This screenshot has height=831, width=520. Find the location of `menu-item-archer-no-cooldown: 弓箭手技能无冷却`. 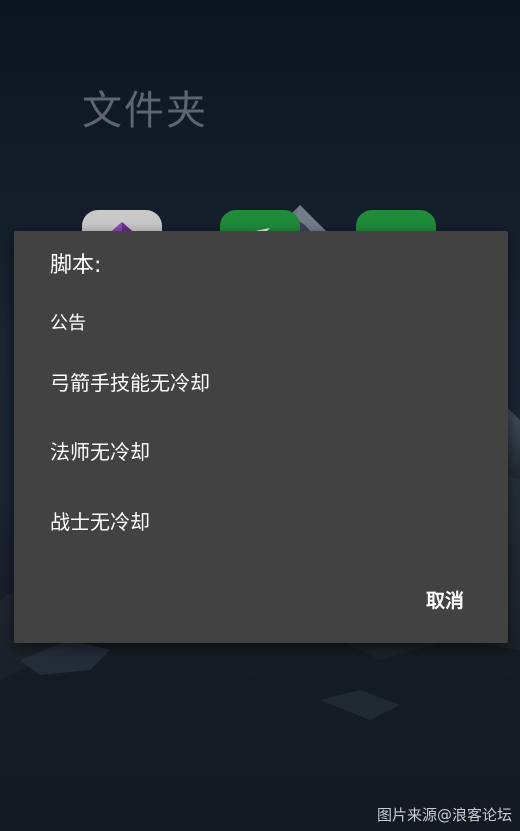

menu-item-archer-no-cooldown: 弓箭手技能无冷却 is located at coordinates (130, 381).